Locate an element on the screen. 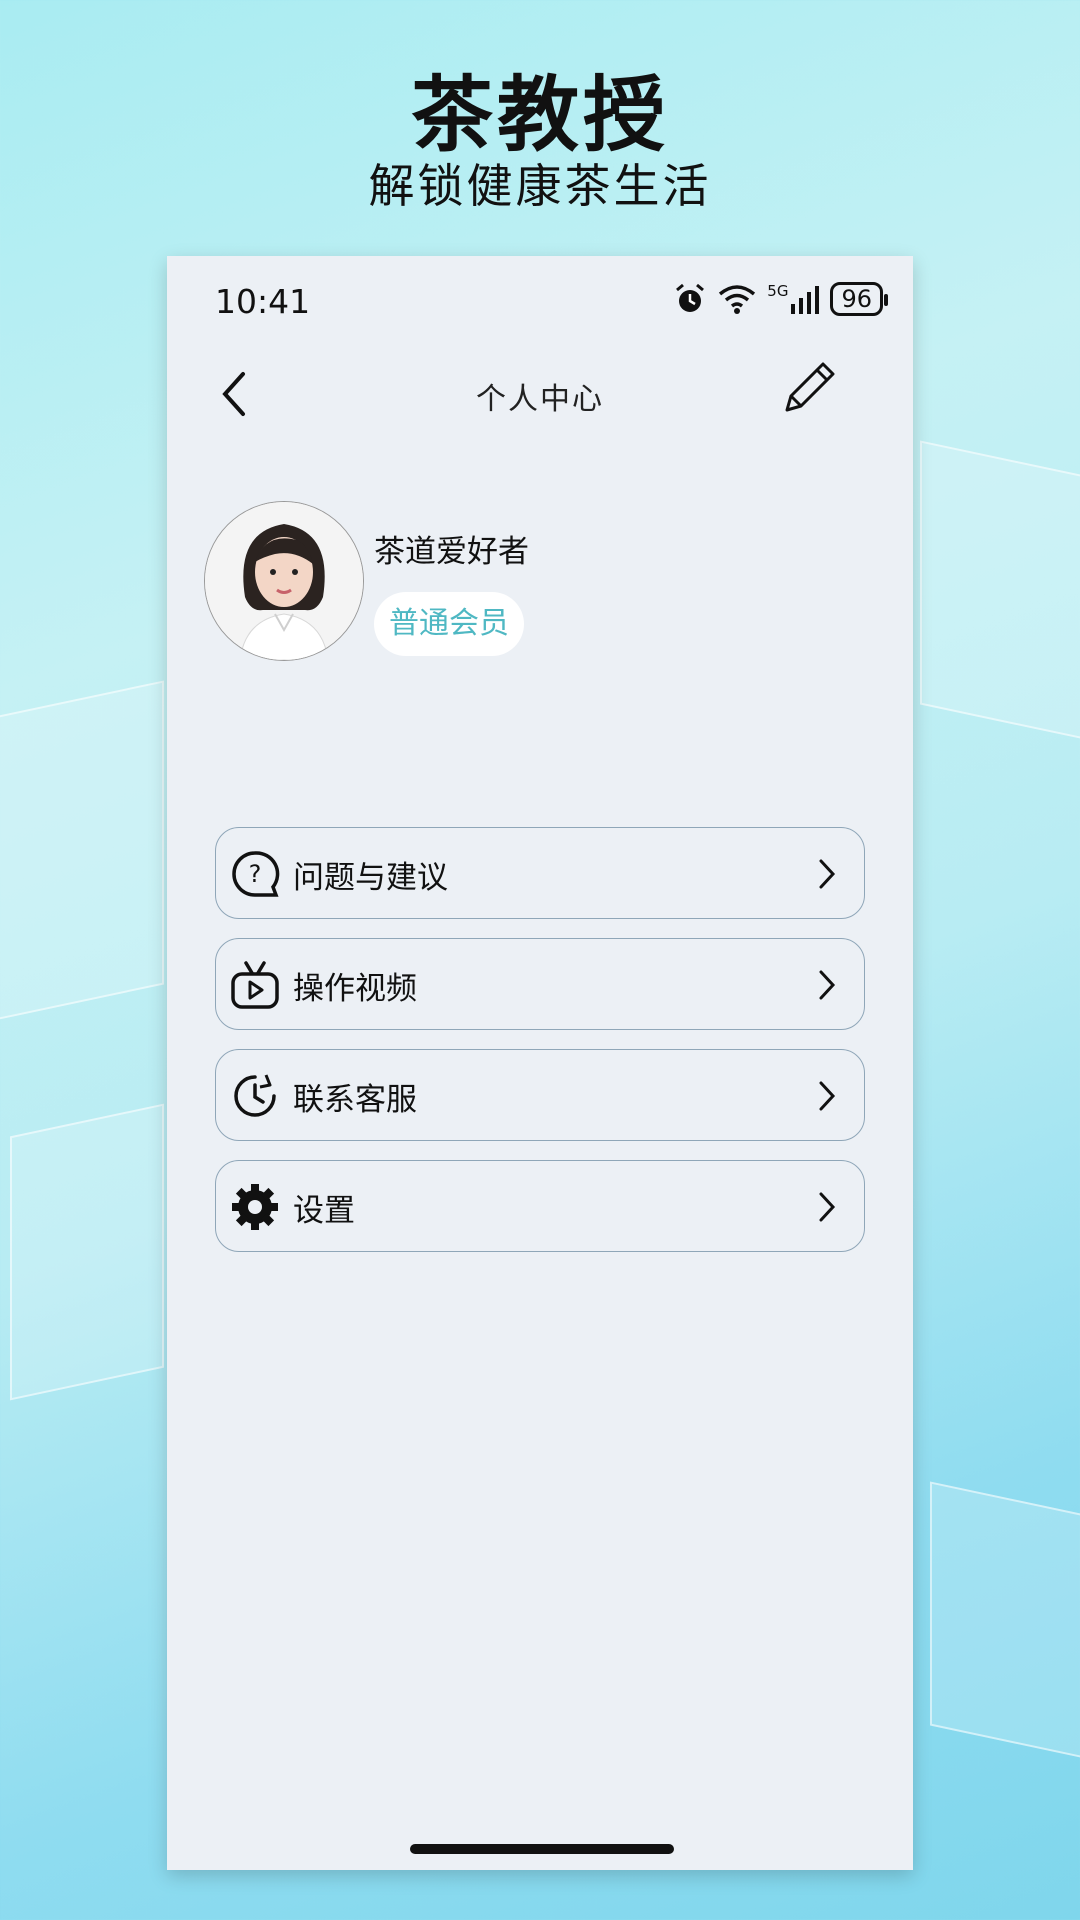 The image size is (1080, 1920). menu-item-label: 操作视频 is located at coordinates (355, 989).